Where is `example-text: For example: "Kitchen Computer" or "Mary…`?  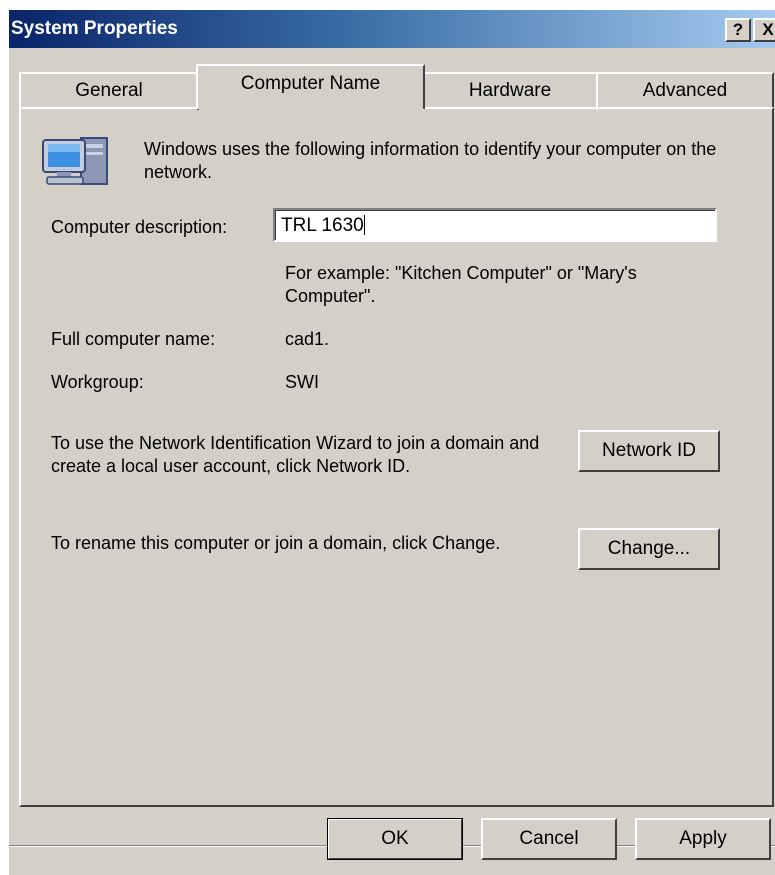
example-text: For example: "Kitchen Computer" or "Mary… is located at coordinates (461, 284).